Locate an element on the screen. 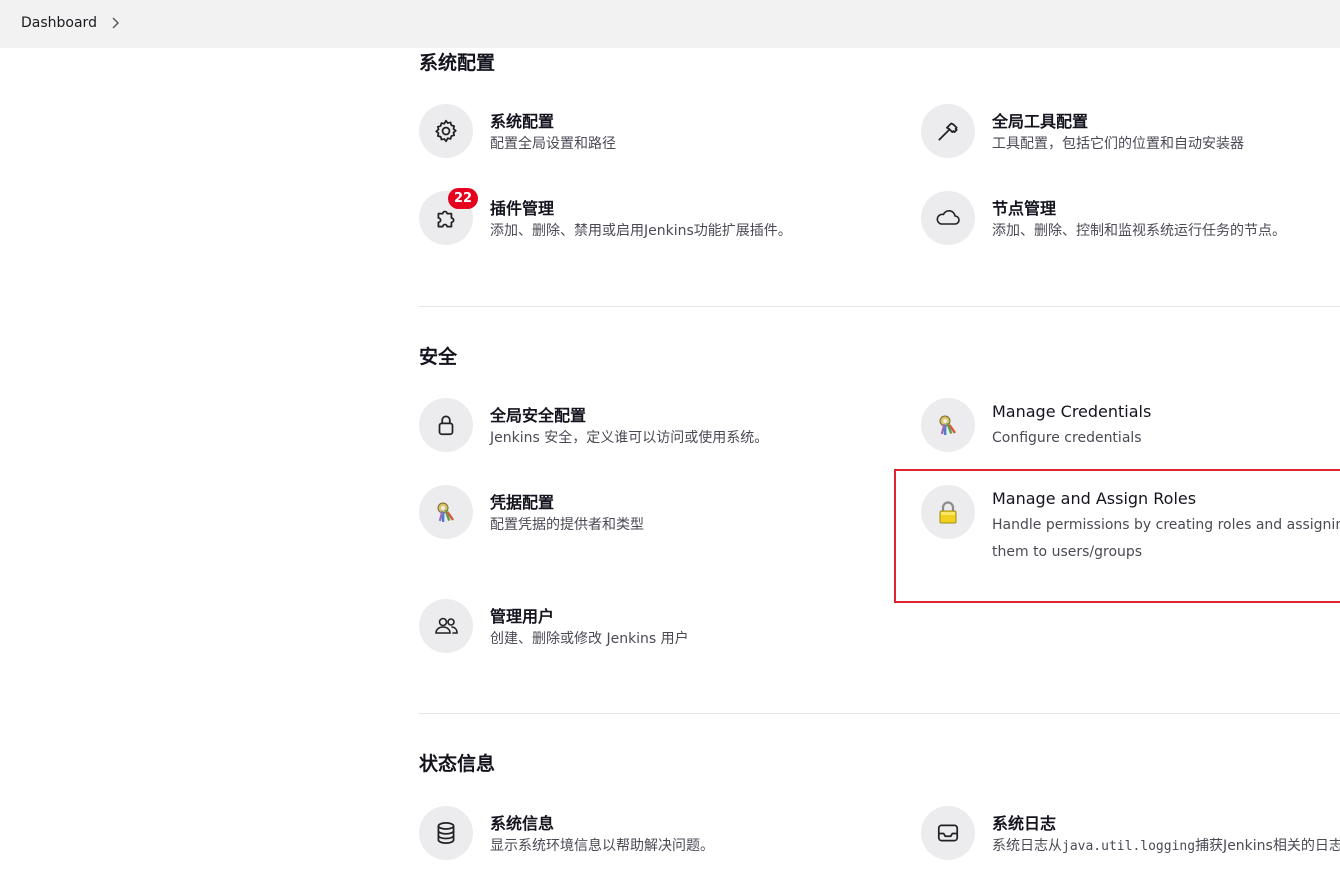  item-title: 管理用户 is located at coordinates (522, 616).